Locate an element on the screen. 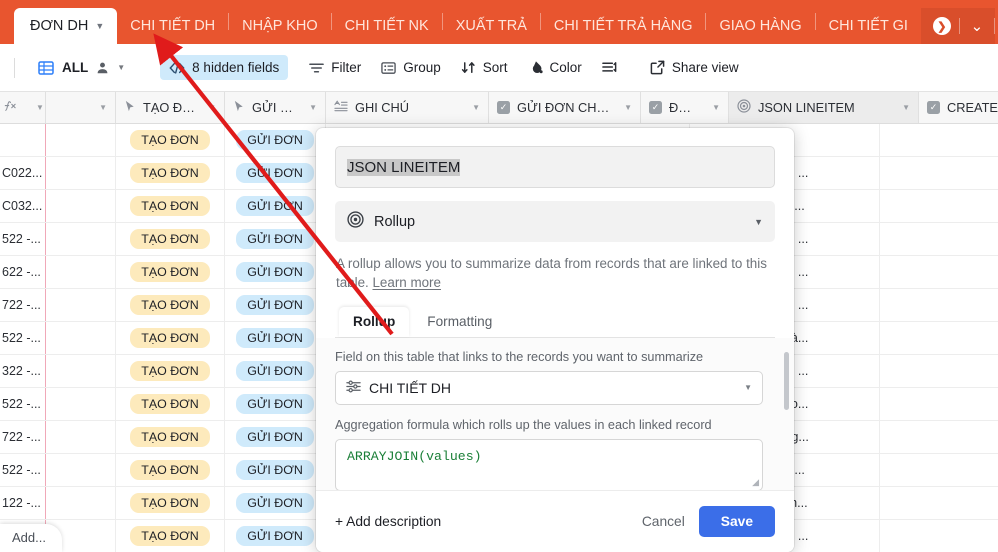 The width and height of the screenshot is (998, 552). tab-chi-tiet-gi: CHI TIẾT GI is located at coordinates (868, 26).